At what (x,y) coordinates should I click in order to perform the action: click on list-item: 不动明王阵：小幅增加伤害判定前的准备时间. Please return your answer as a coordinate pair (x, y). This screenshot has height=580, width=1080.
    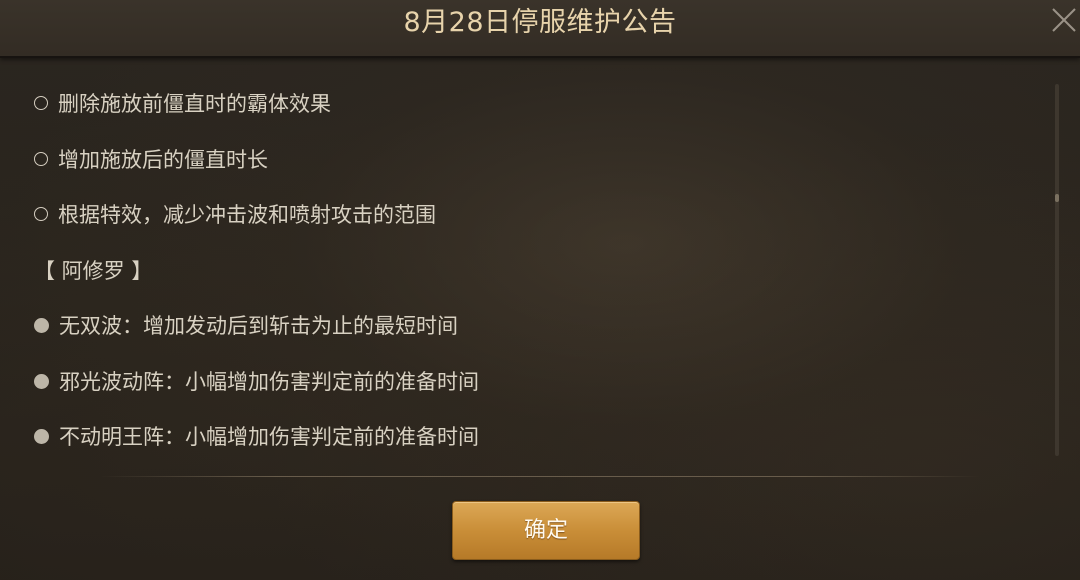
    Looking at the image, I should click on (256, 437).